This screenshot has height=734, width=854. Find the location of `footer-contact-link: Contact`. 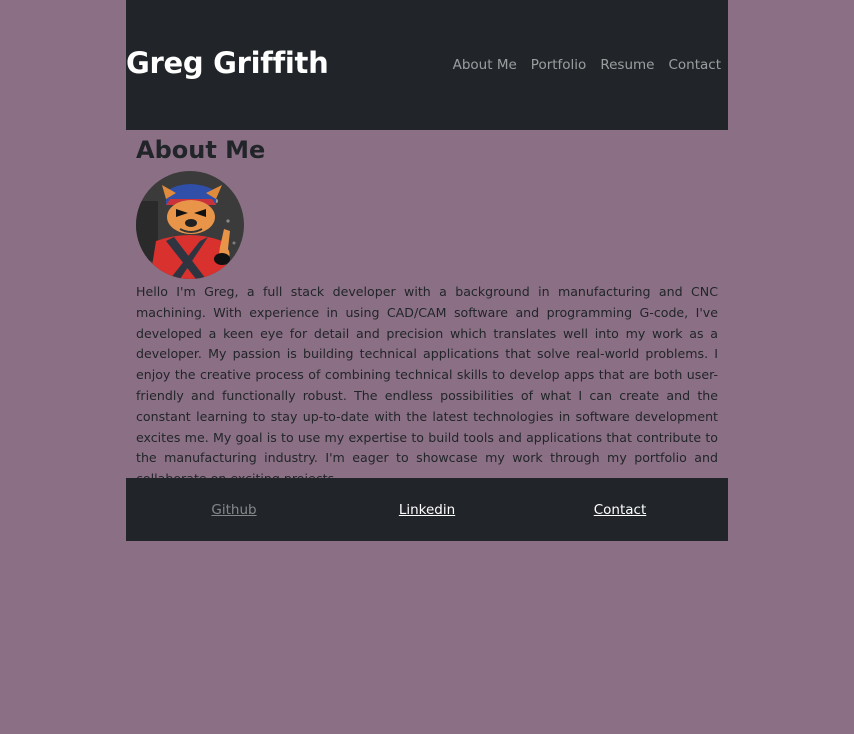

footer-contact-link: Contact is located at coordinates (620, 510).